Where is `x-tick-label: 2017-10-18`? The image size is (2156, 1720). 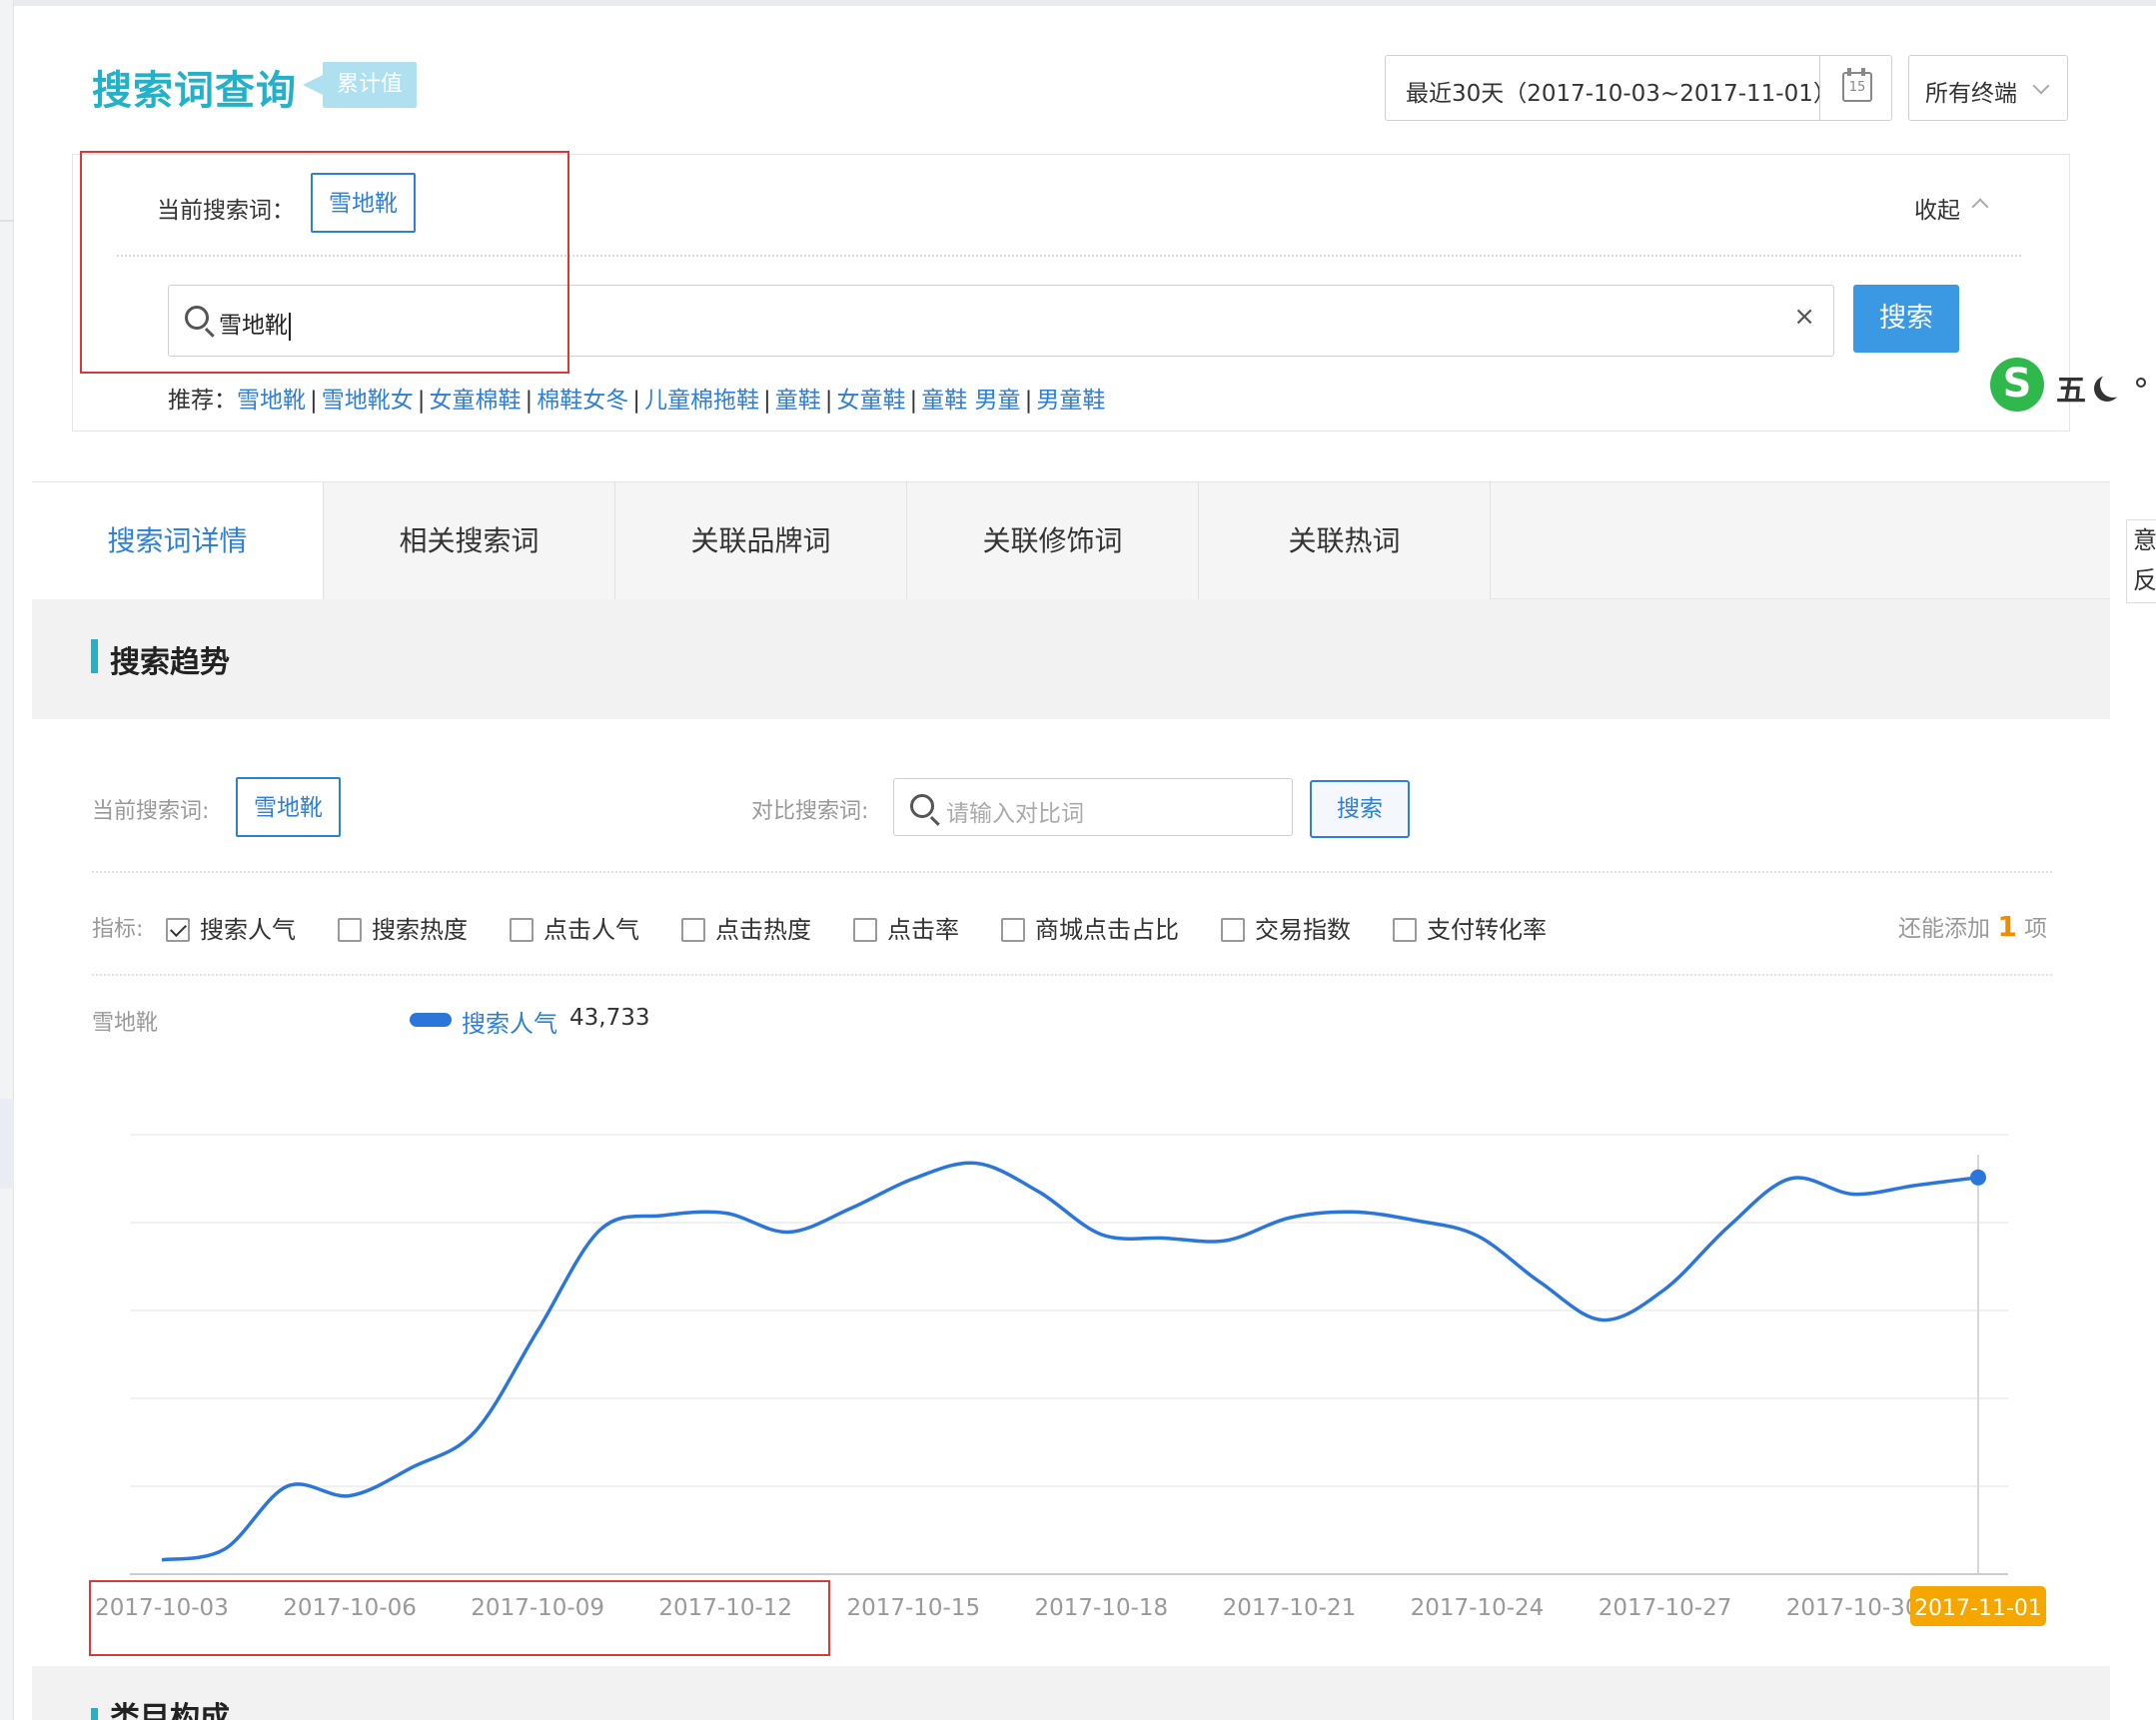
x-tick-label: 2017-10-18 is located at coordinates (1102, 1608).